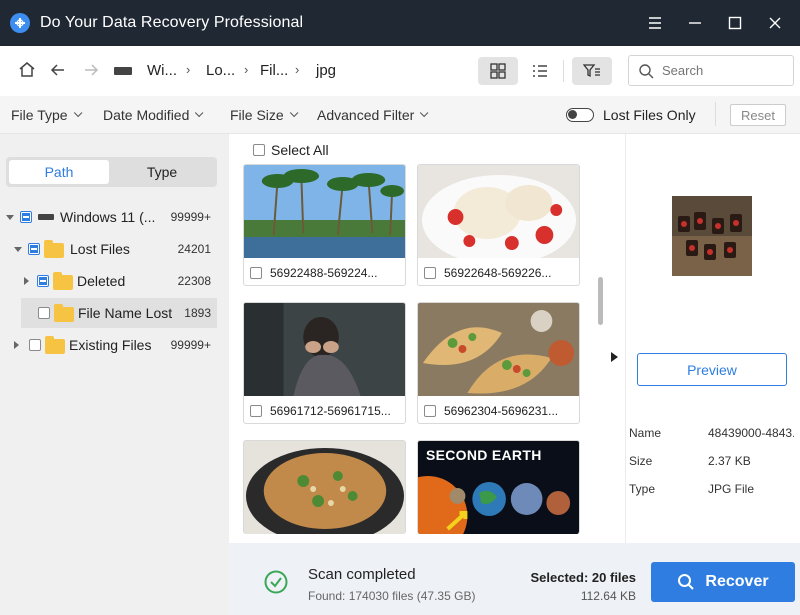  Describe the element at coordinates (498, 215) in the screenshot. I see `ice-cream-thumbnail` at that location.